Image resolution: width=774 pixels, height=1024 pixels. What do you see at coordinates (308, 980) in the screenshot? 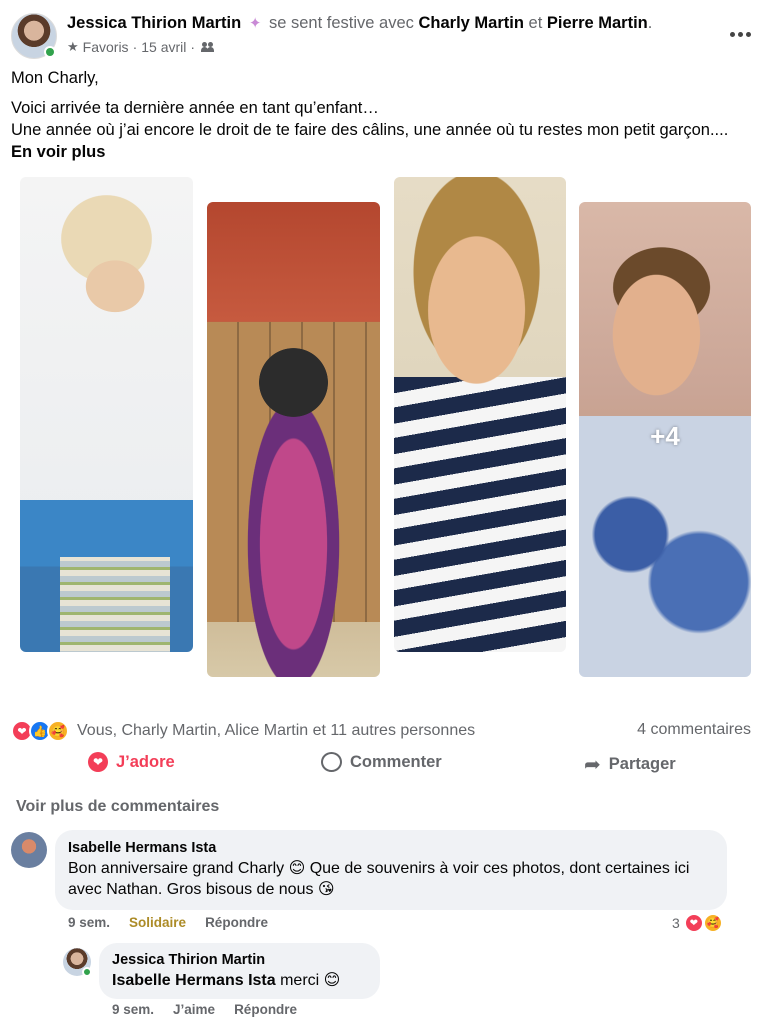
I see `reply-message: merci 😊` at bounding box center [308, 980].